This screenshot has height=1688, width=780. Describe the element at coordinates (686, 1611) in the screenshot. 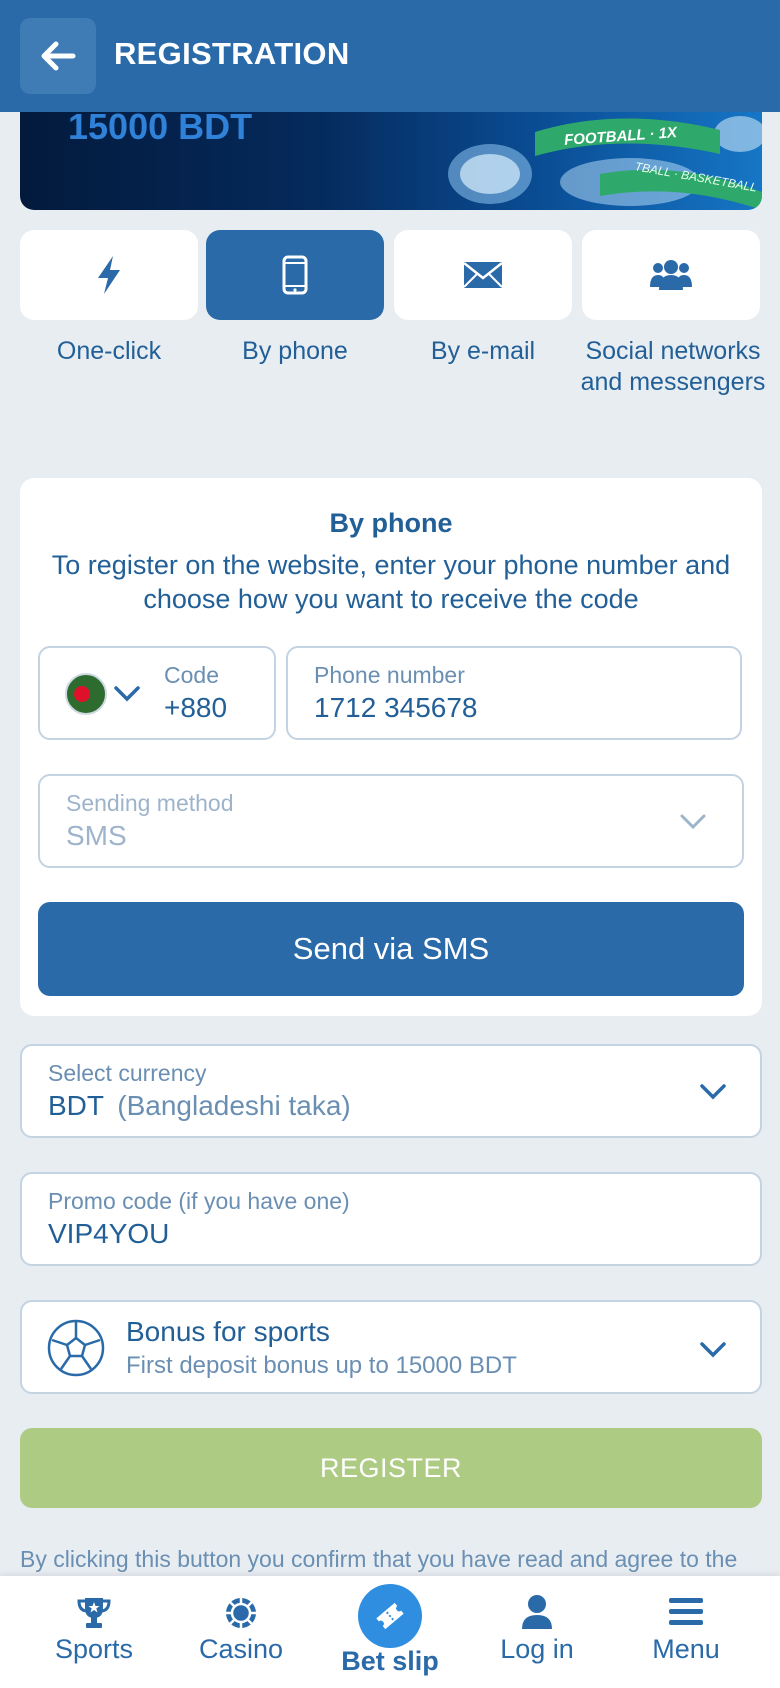

I see `menu-icon` at that location.